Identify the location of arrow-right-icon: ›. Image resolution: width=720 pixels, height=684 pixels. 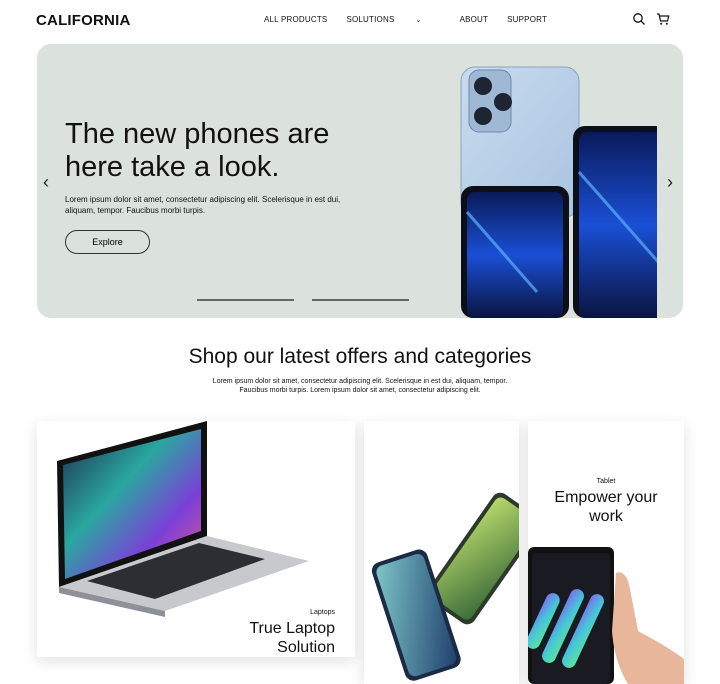
(670, 182).